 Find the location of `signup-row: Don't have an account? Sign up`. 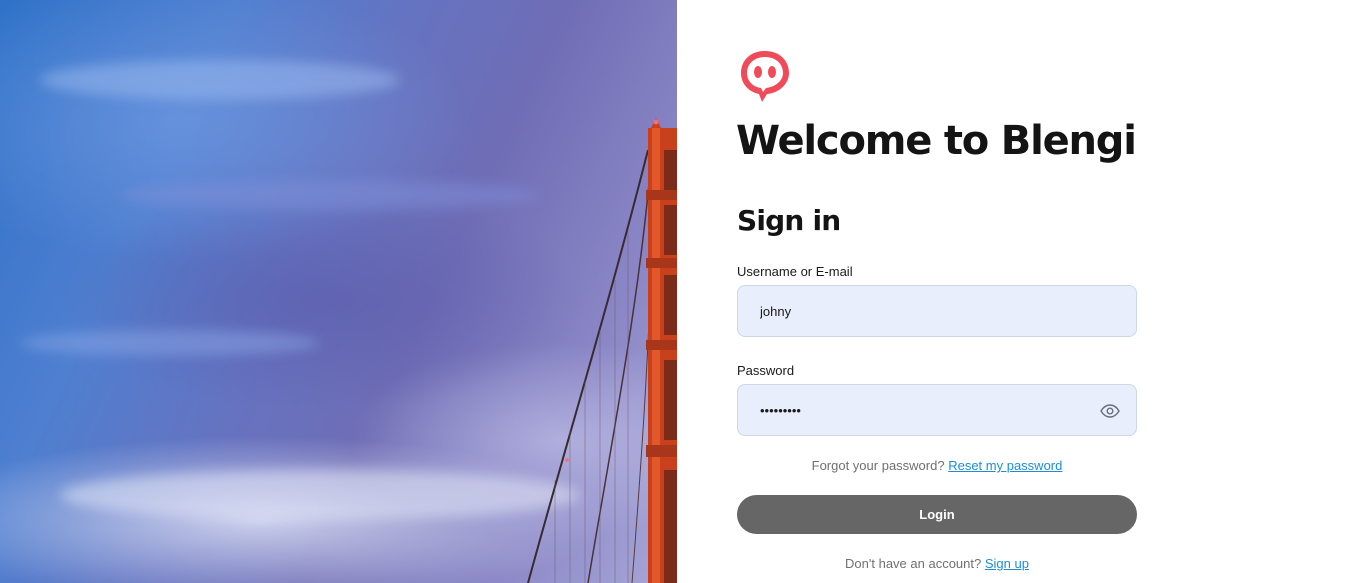

signup-row: Don't have an account? Sign up is located at coordinates (937, 563).